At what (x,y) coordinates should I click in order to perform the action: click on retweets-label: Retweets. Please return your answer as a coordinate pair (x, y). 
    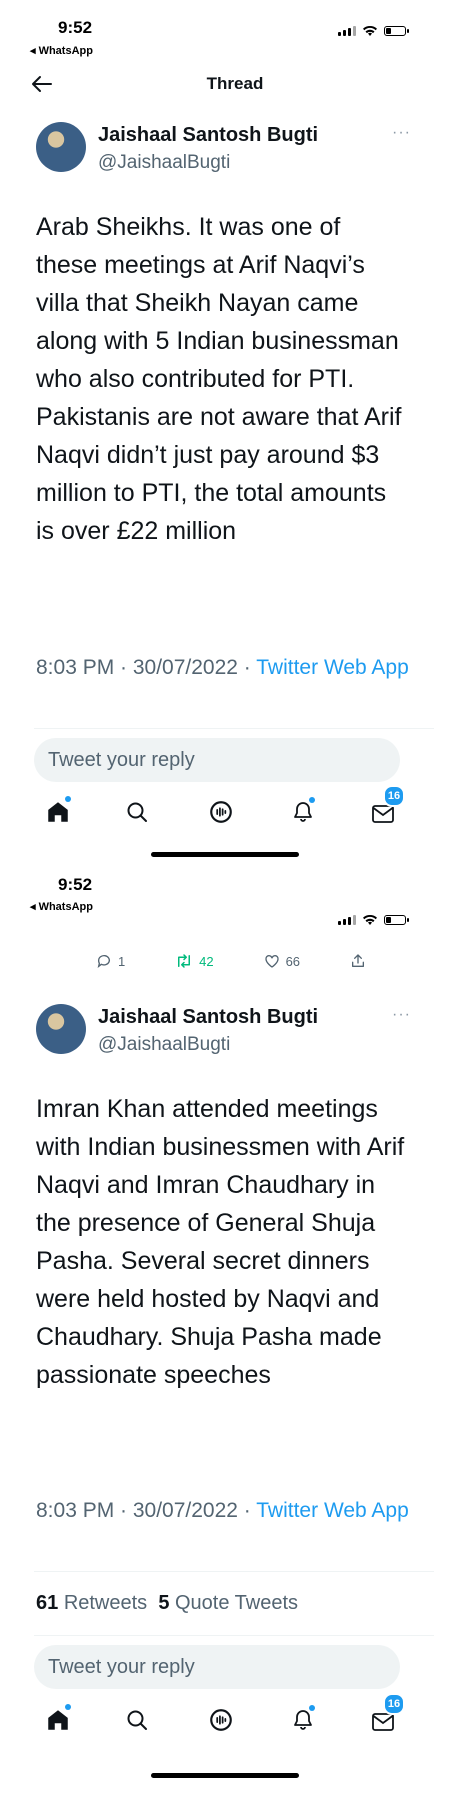
    Looking at the image, I should click on (105, 1603).